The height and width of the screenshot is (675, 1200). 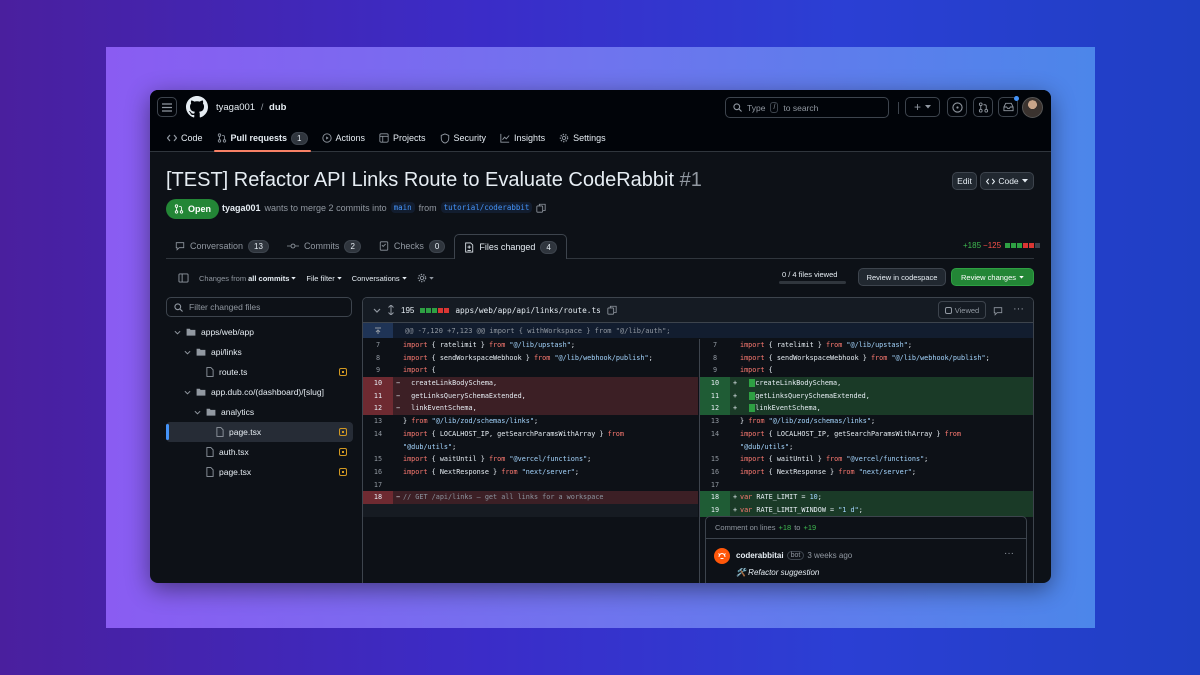 I want to click on tree-folder: app.dub.co/(dashboard)/[slug], so click(x=259, y=392).